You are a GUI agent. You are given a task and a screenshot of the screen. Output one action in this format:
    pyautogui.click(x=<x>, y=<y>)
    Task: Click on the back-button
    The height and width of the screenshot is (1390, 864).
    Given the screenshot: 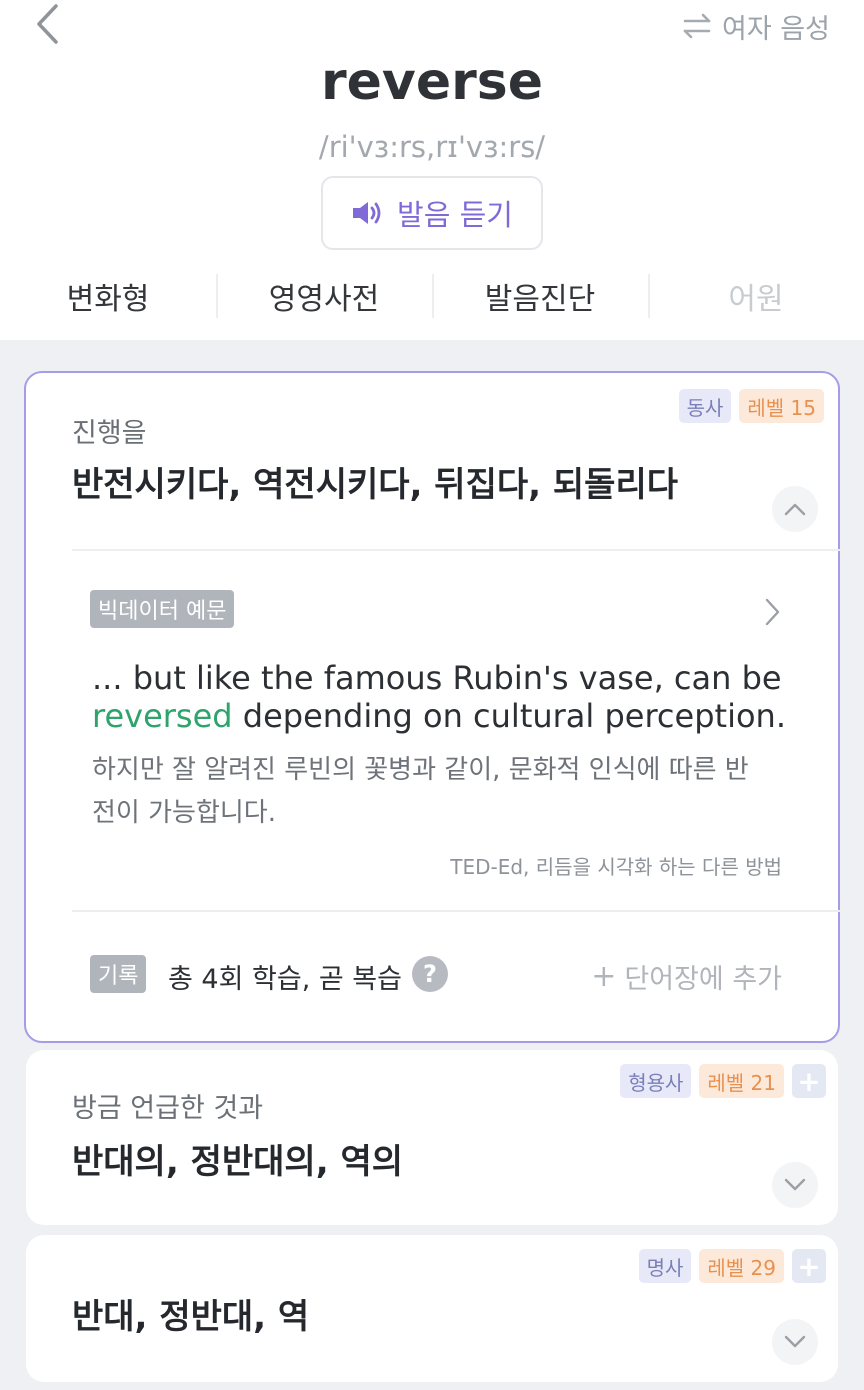 What is the action you would take?
    pyautogui.click(x=48, y=24)
    